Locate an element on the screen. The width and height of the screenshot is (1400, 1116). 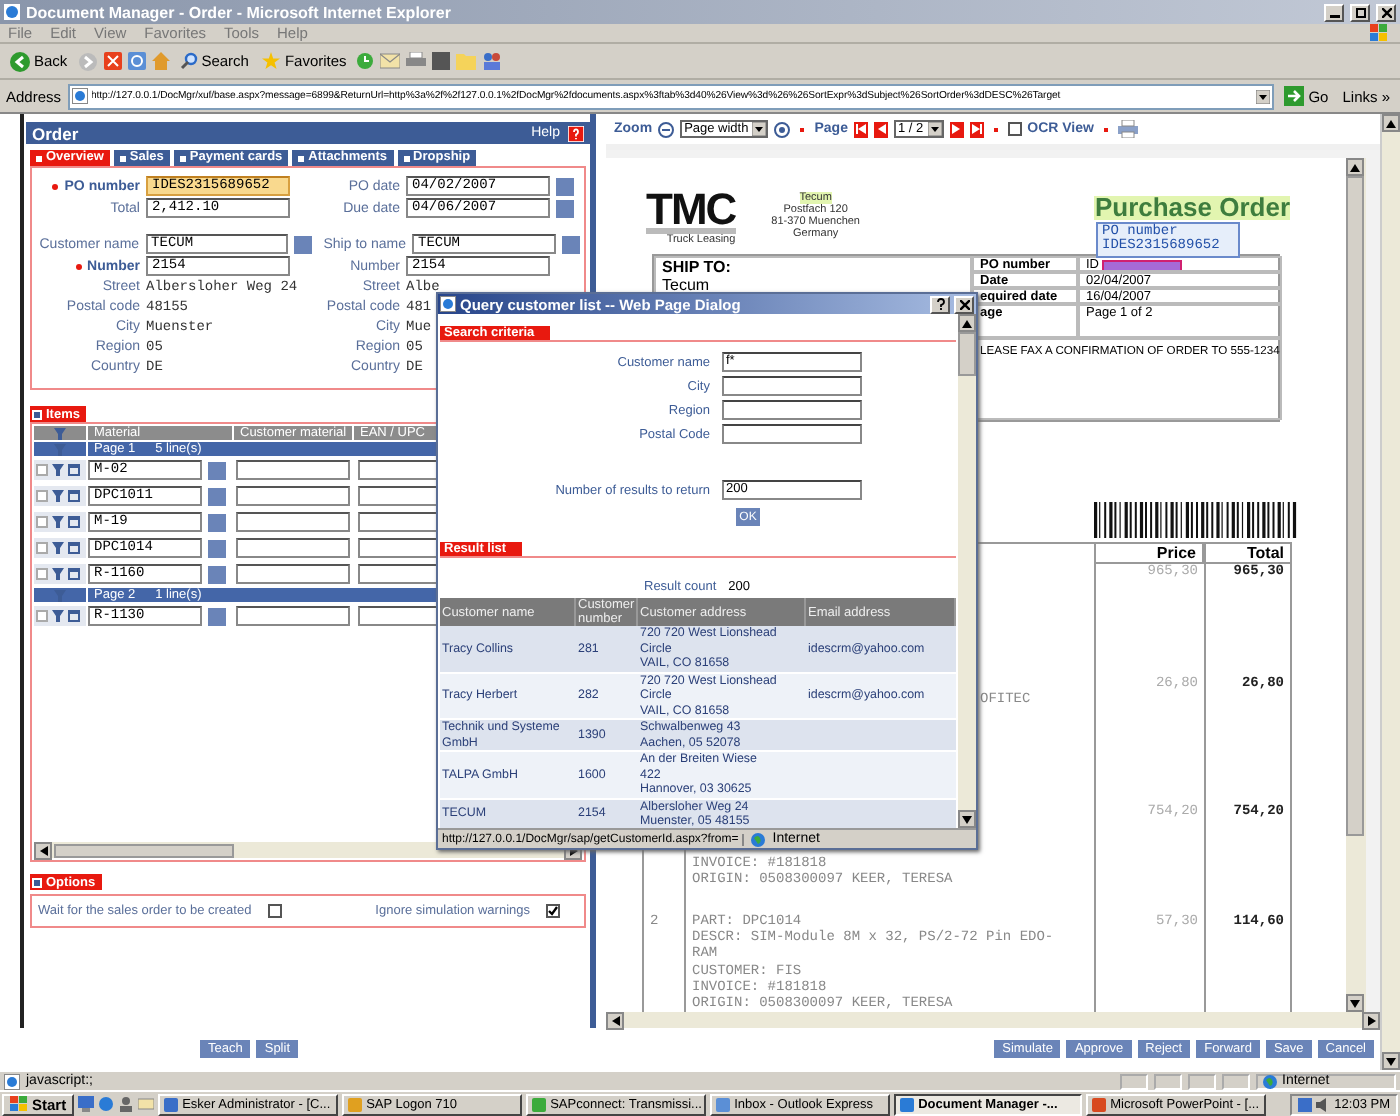
help-button is located at coordinates (940, 304).